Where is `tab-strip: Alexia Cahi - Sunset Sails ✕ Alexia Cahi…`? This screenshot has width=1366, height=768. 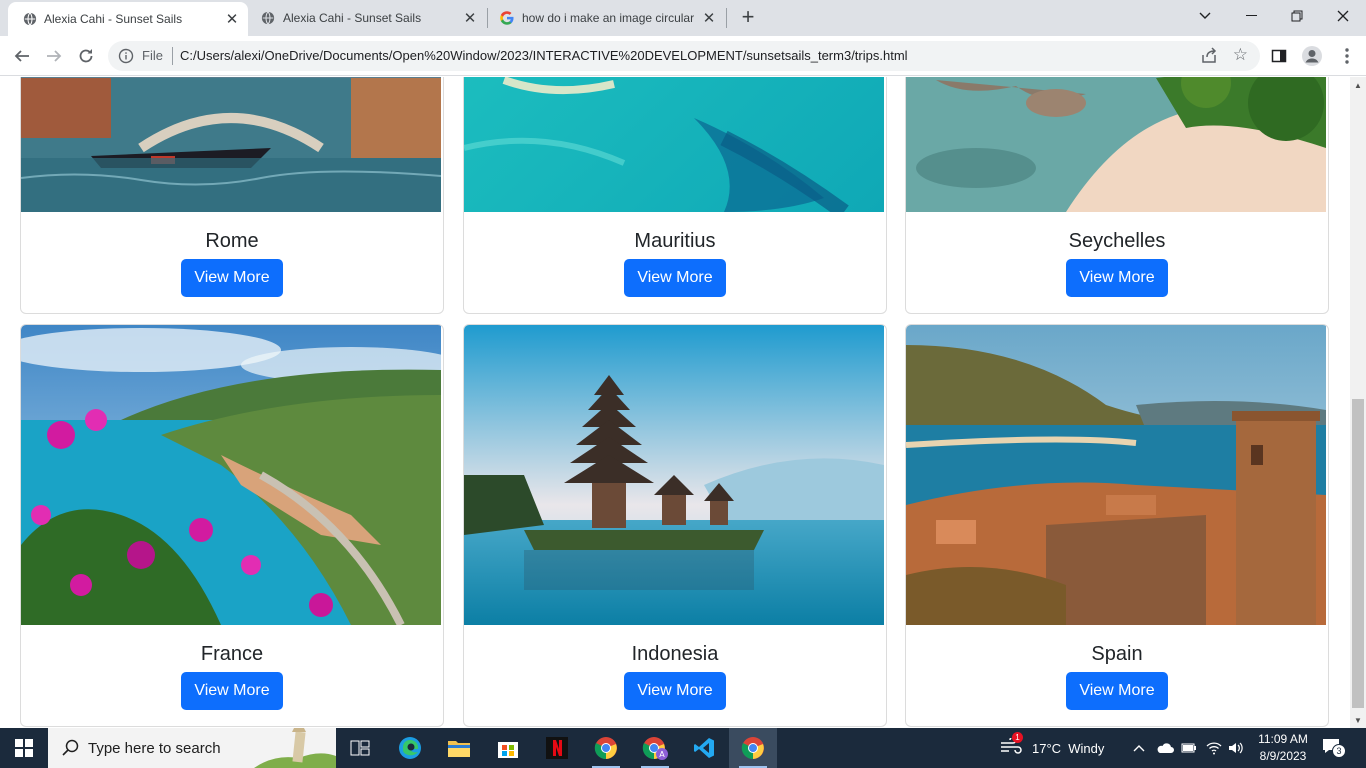 tab-strip: Alexia Cahi - Sunset Sails ✕ Alexia Cahi… is located at coordinates (683, 18).